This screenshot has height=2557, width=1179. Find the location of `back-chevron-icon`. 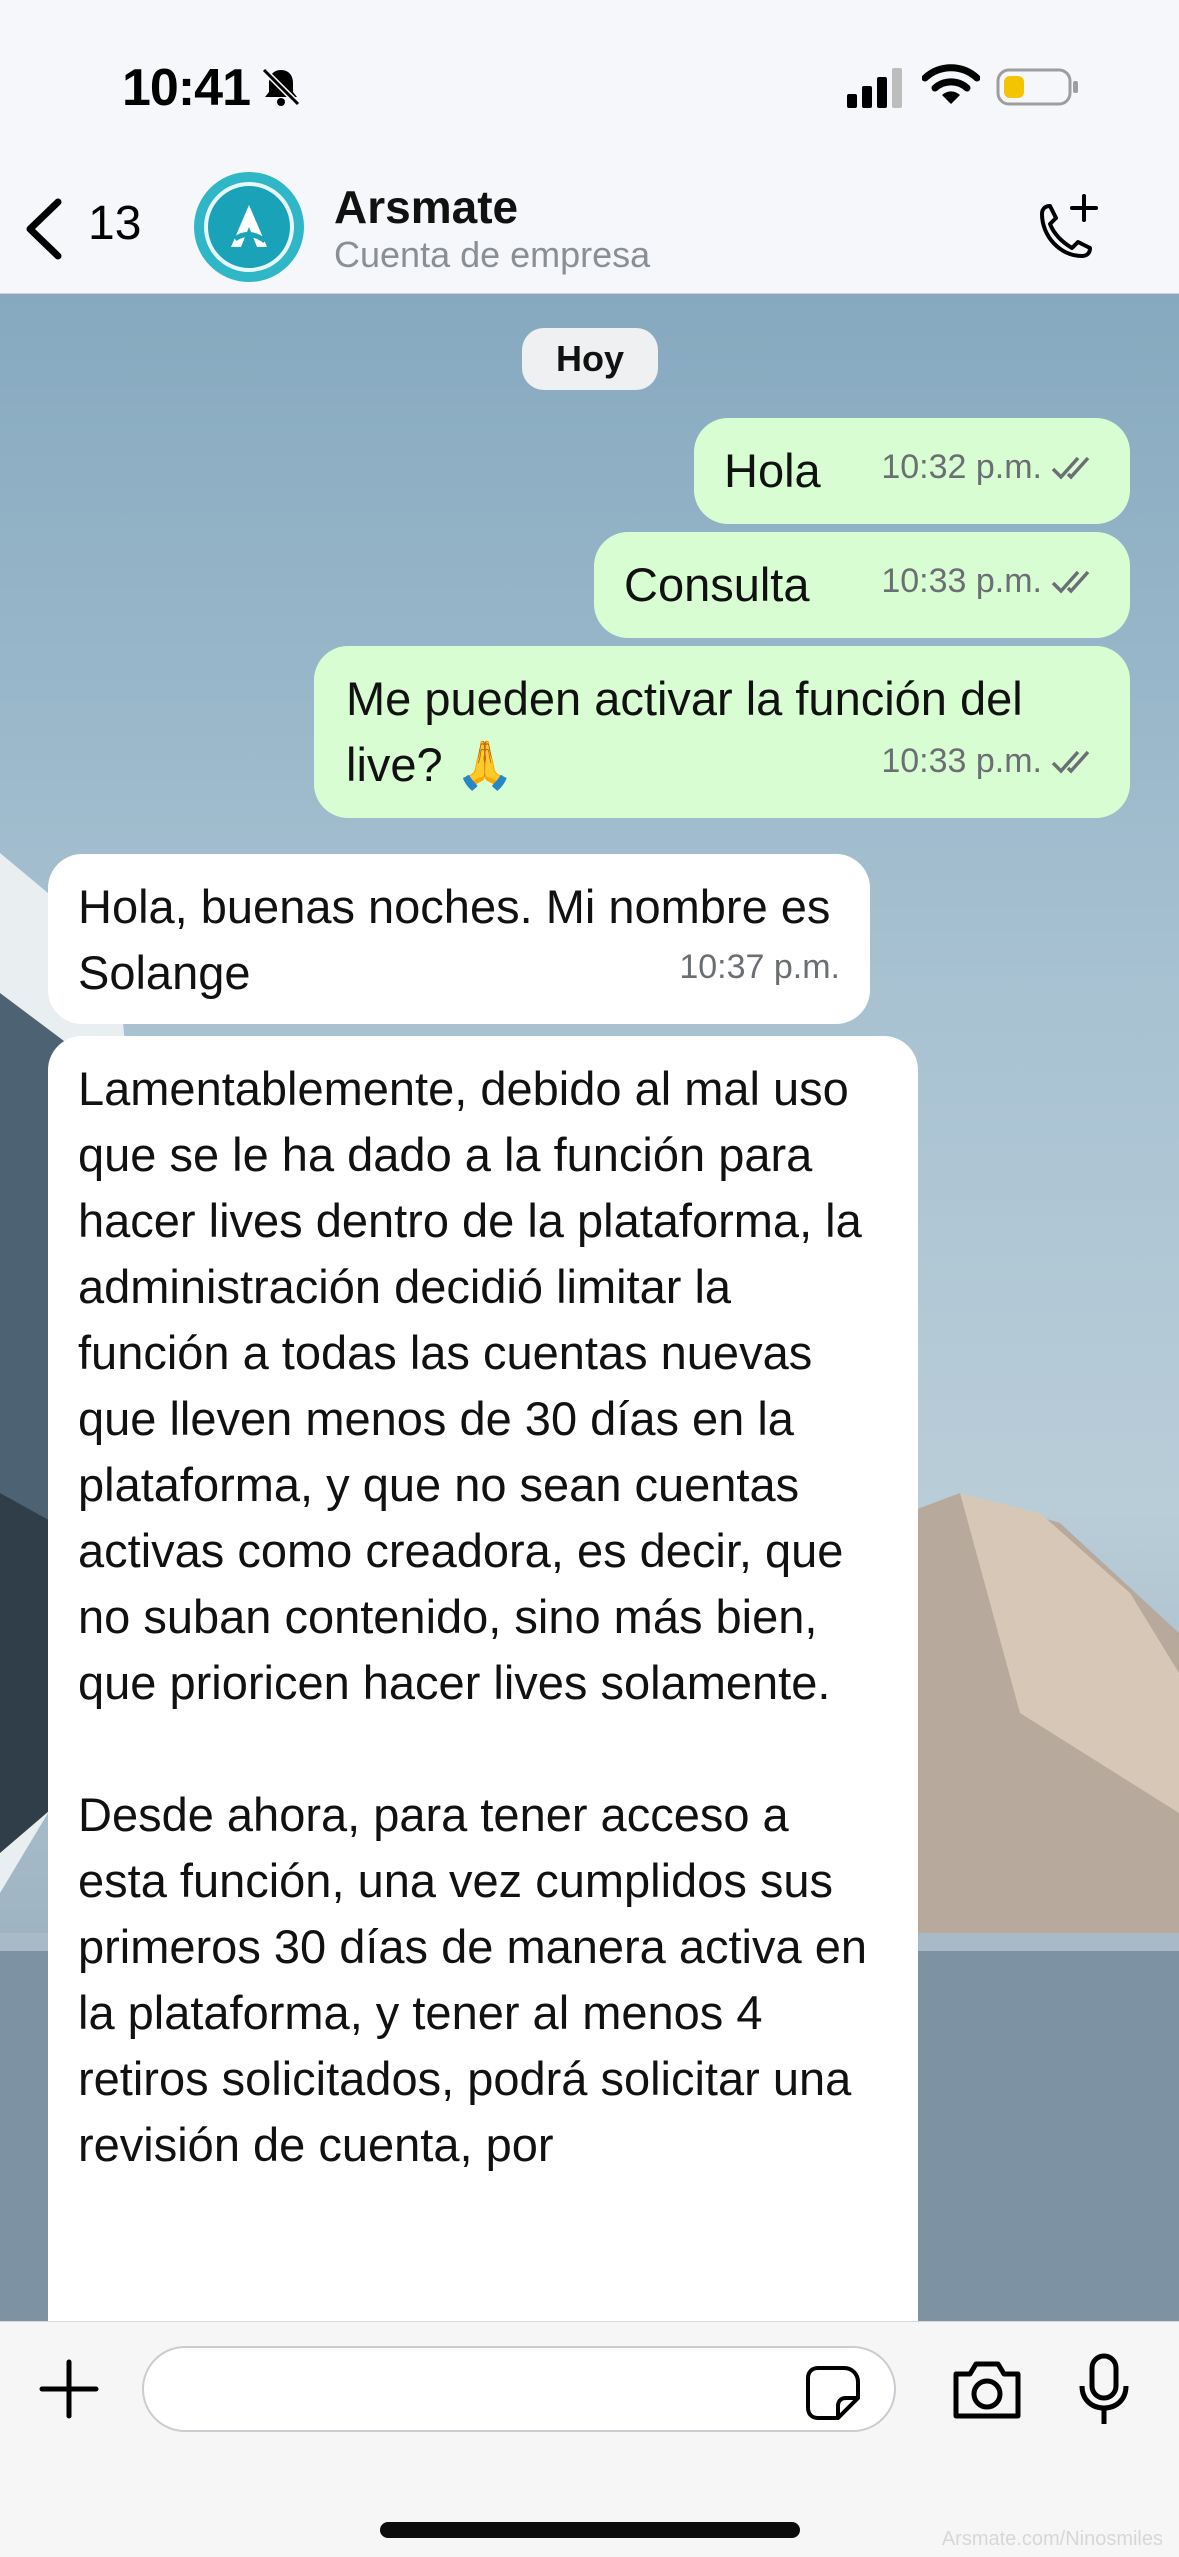

back-chevron-icon is located at coordinates (44, 229).